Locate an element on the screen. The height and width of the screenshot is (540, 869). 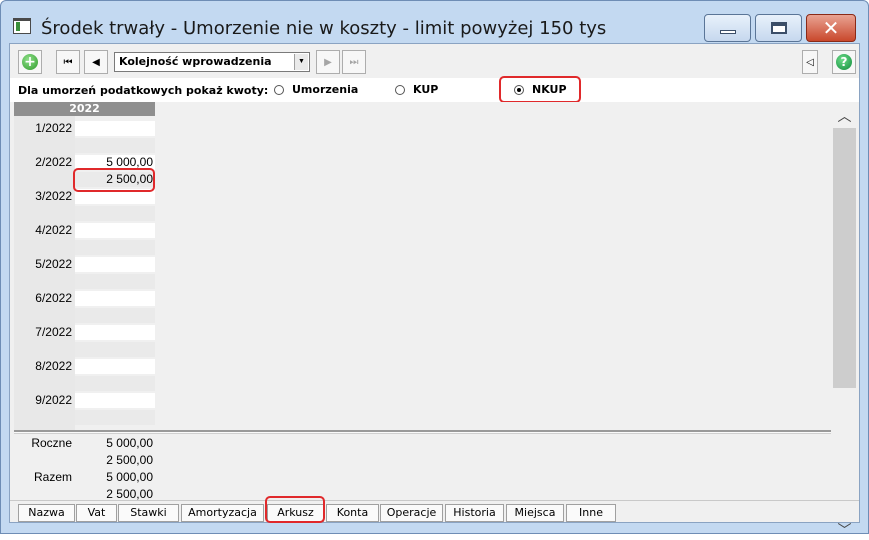
add-button: + is located at coordinates (30, 62).